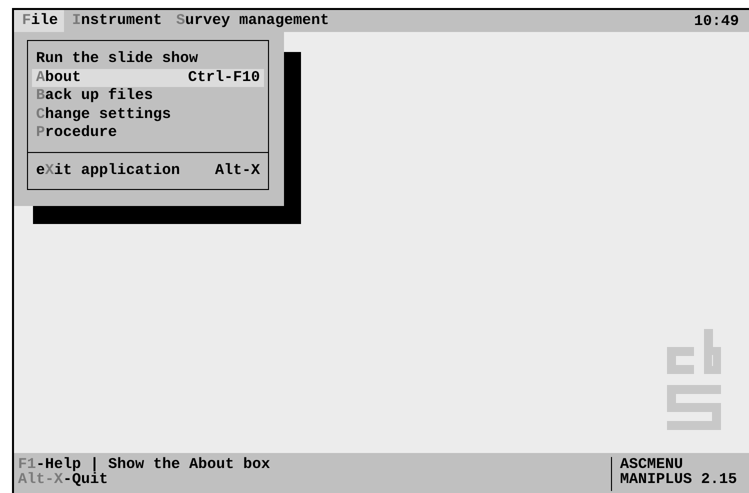 Image resolution: width=749 pixels, height=493 pixels. What do you see at coordinates (148, 59) in the screenshot?
I see `menu-item: Run the slide show` at bounding box center [148, 59].